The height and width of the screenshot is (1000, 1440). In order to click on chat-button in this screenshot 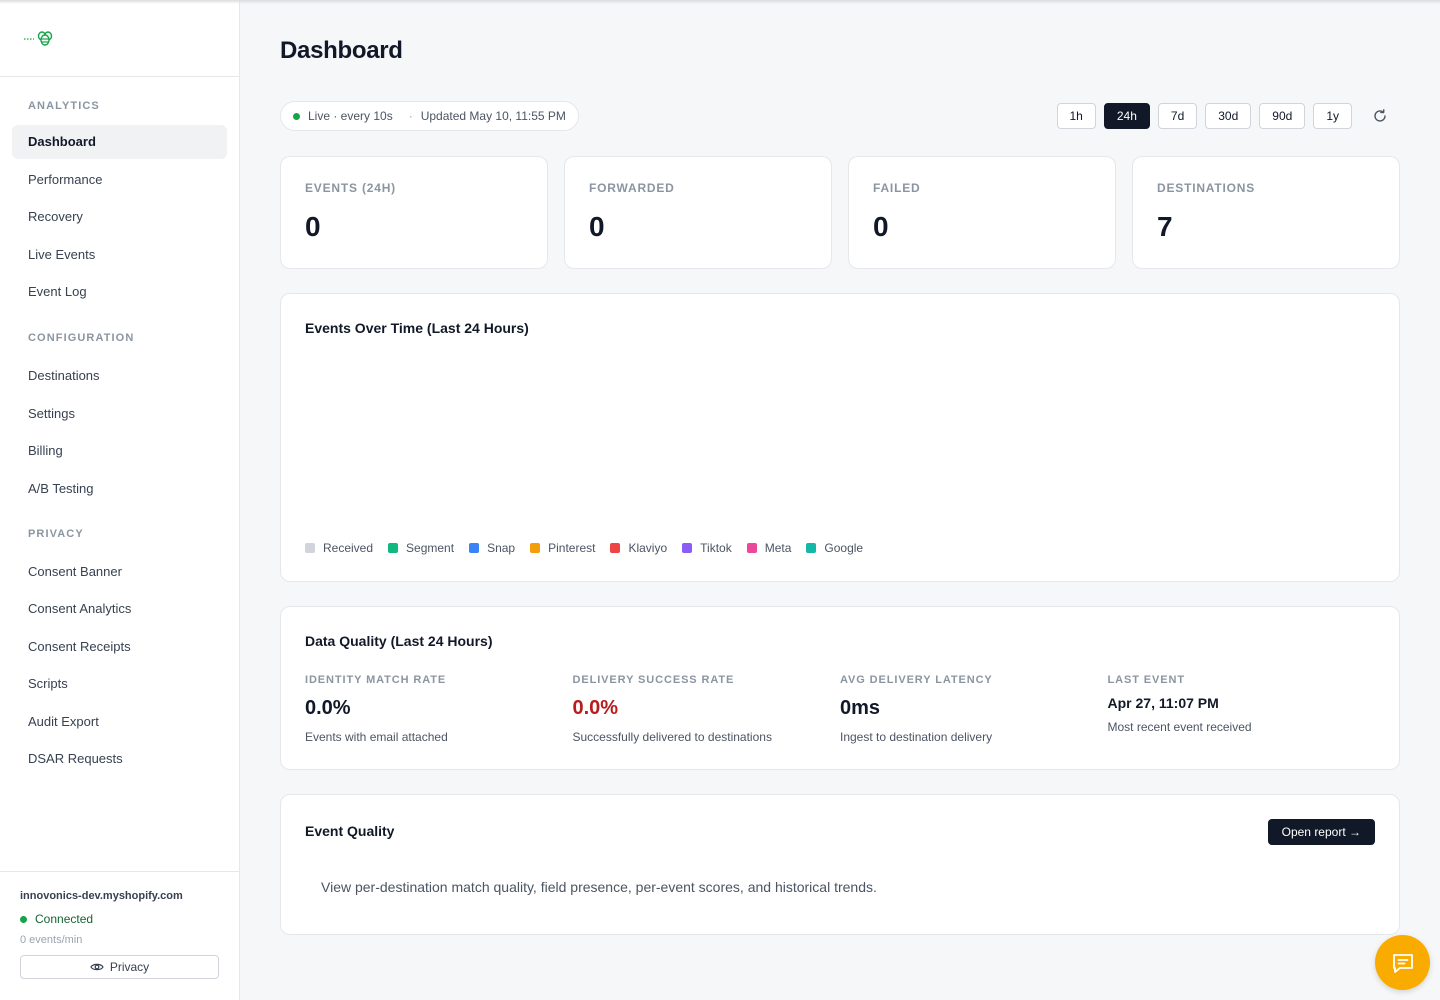, I will do `click(1402, 962)`.